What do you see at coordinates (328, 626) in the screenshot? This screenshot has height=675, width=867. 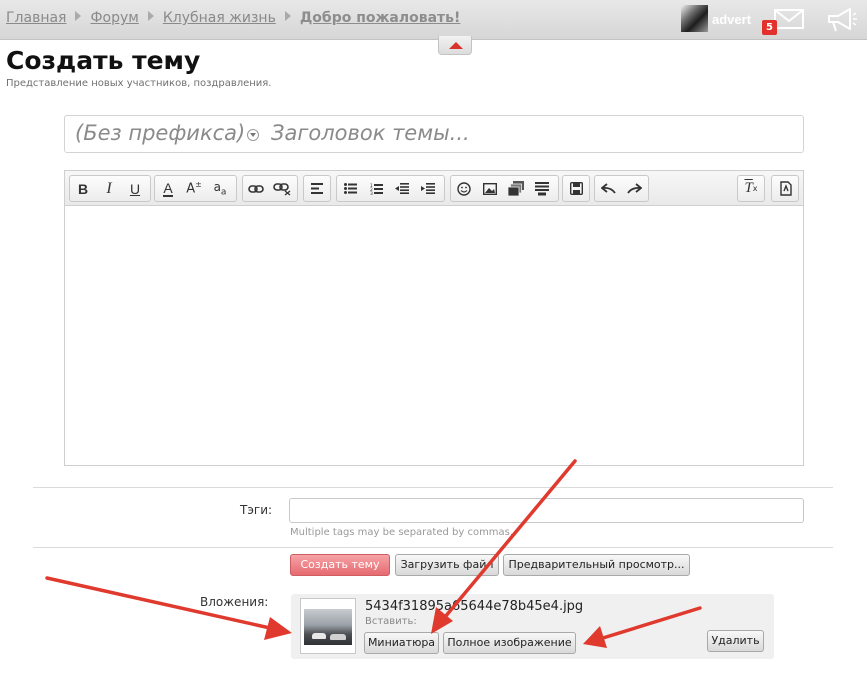 I see `attachment-thumbnail` at bounding box center [328, 626].